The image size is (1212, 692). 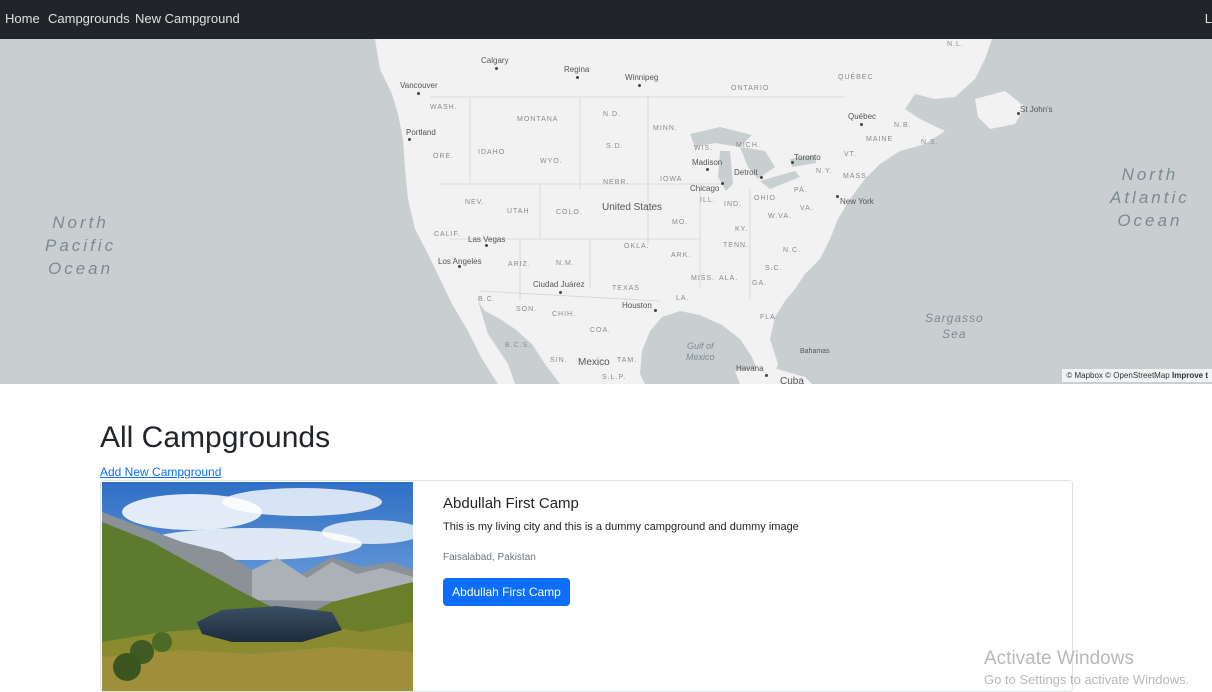 I want to click on region-label: NEBR., so click(x=616, y=182).